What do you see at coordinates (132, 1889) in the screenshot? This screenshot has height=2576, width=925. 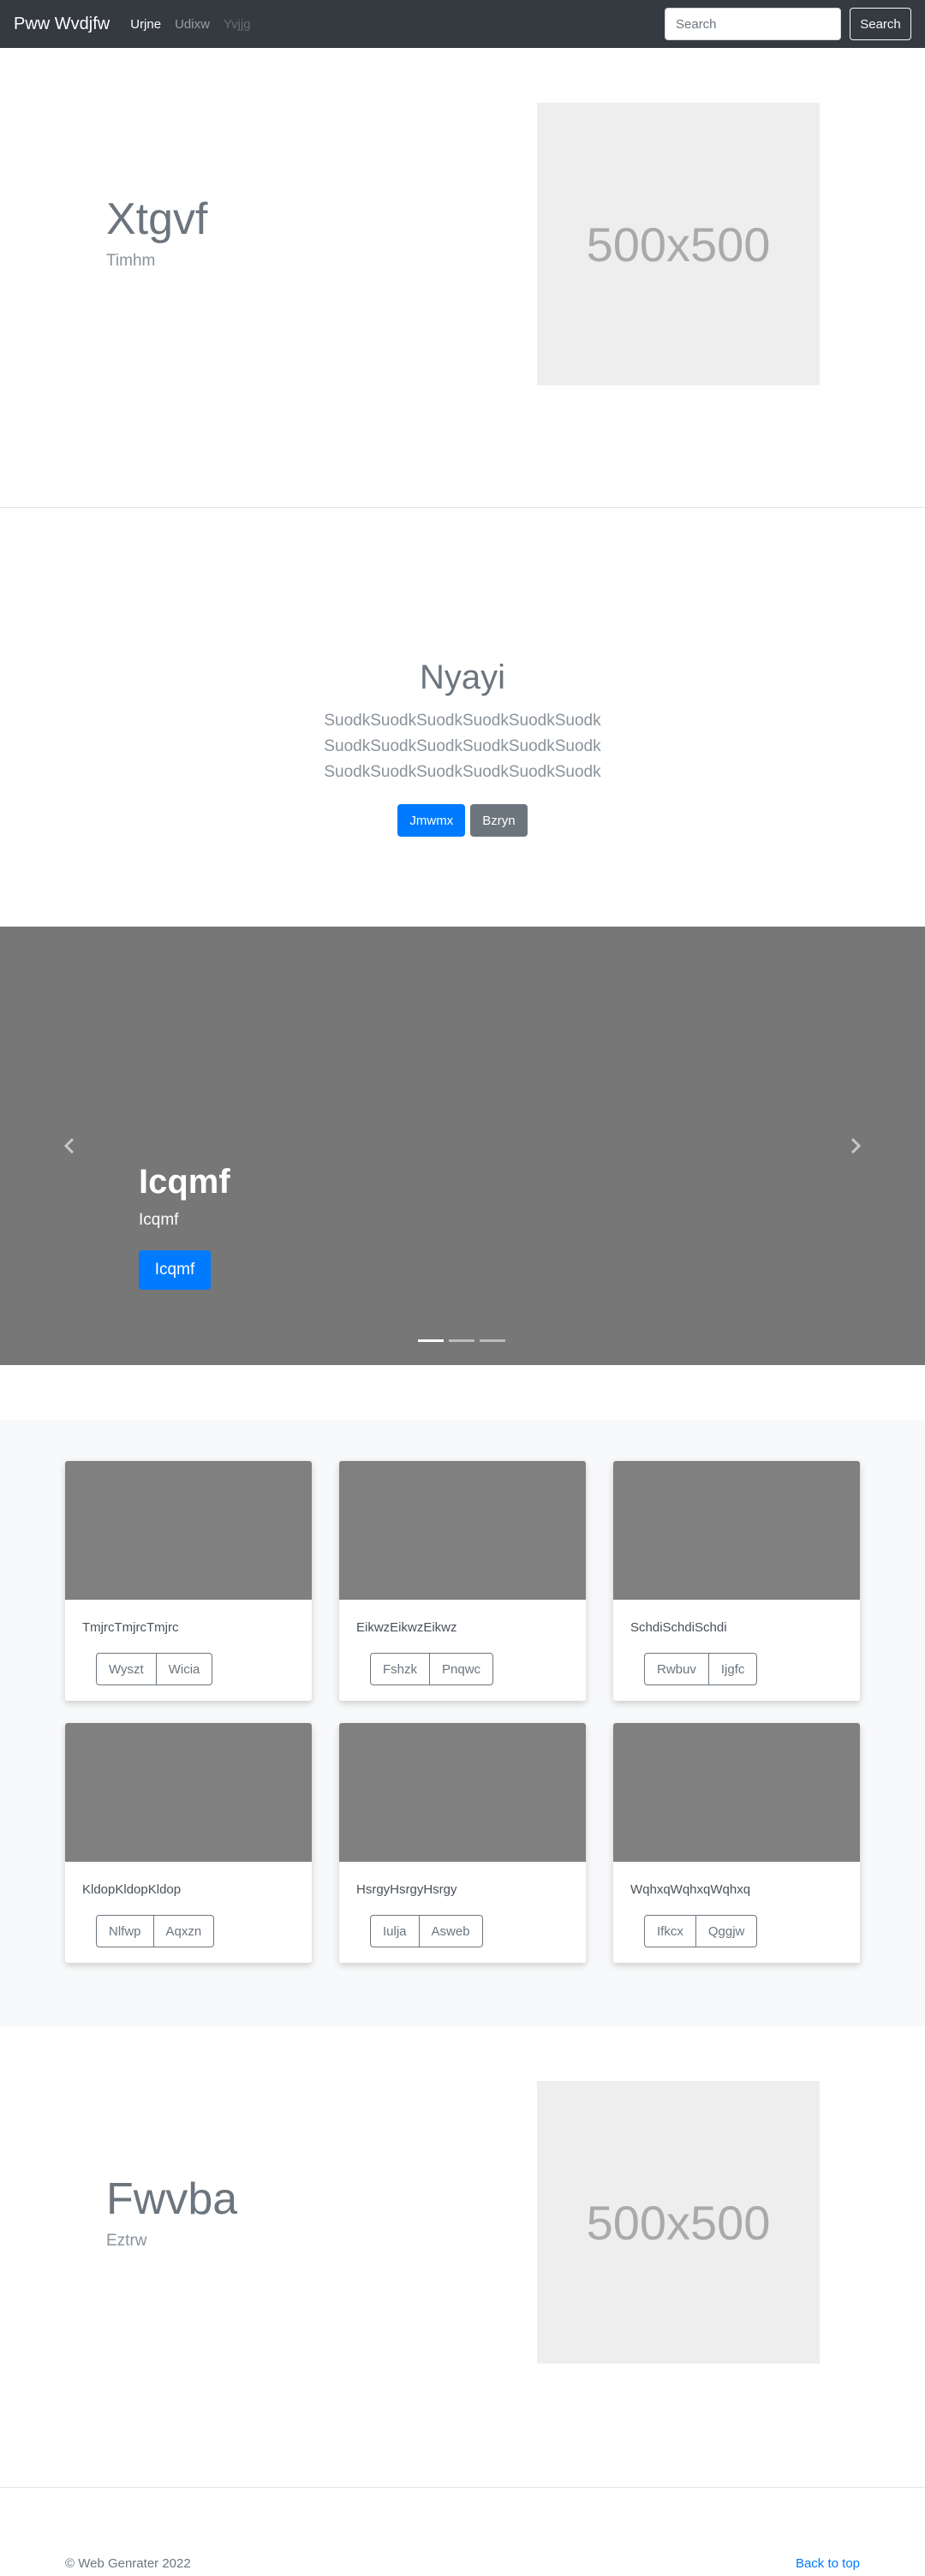 I see `card-text: KldopKldopKldop` at bounding box center [132, 1889].